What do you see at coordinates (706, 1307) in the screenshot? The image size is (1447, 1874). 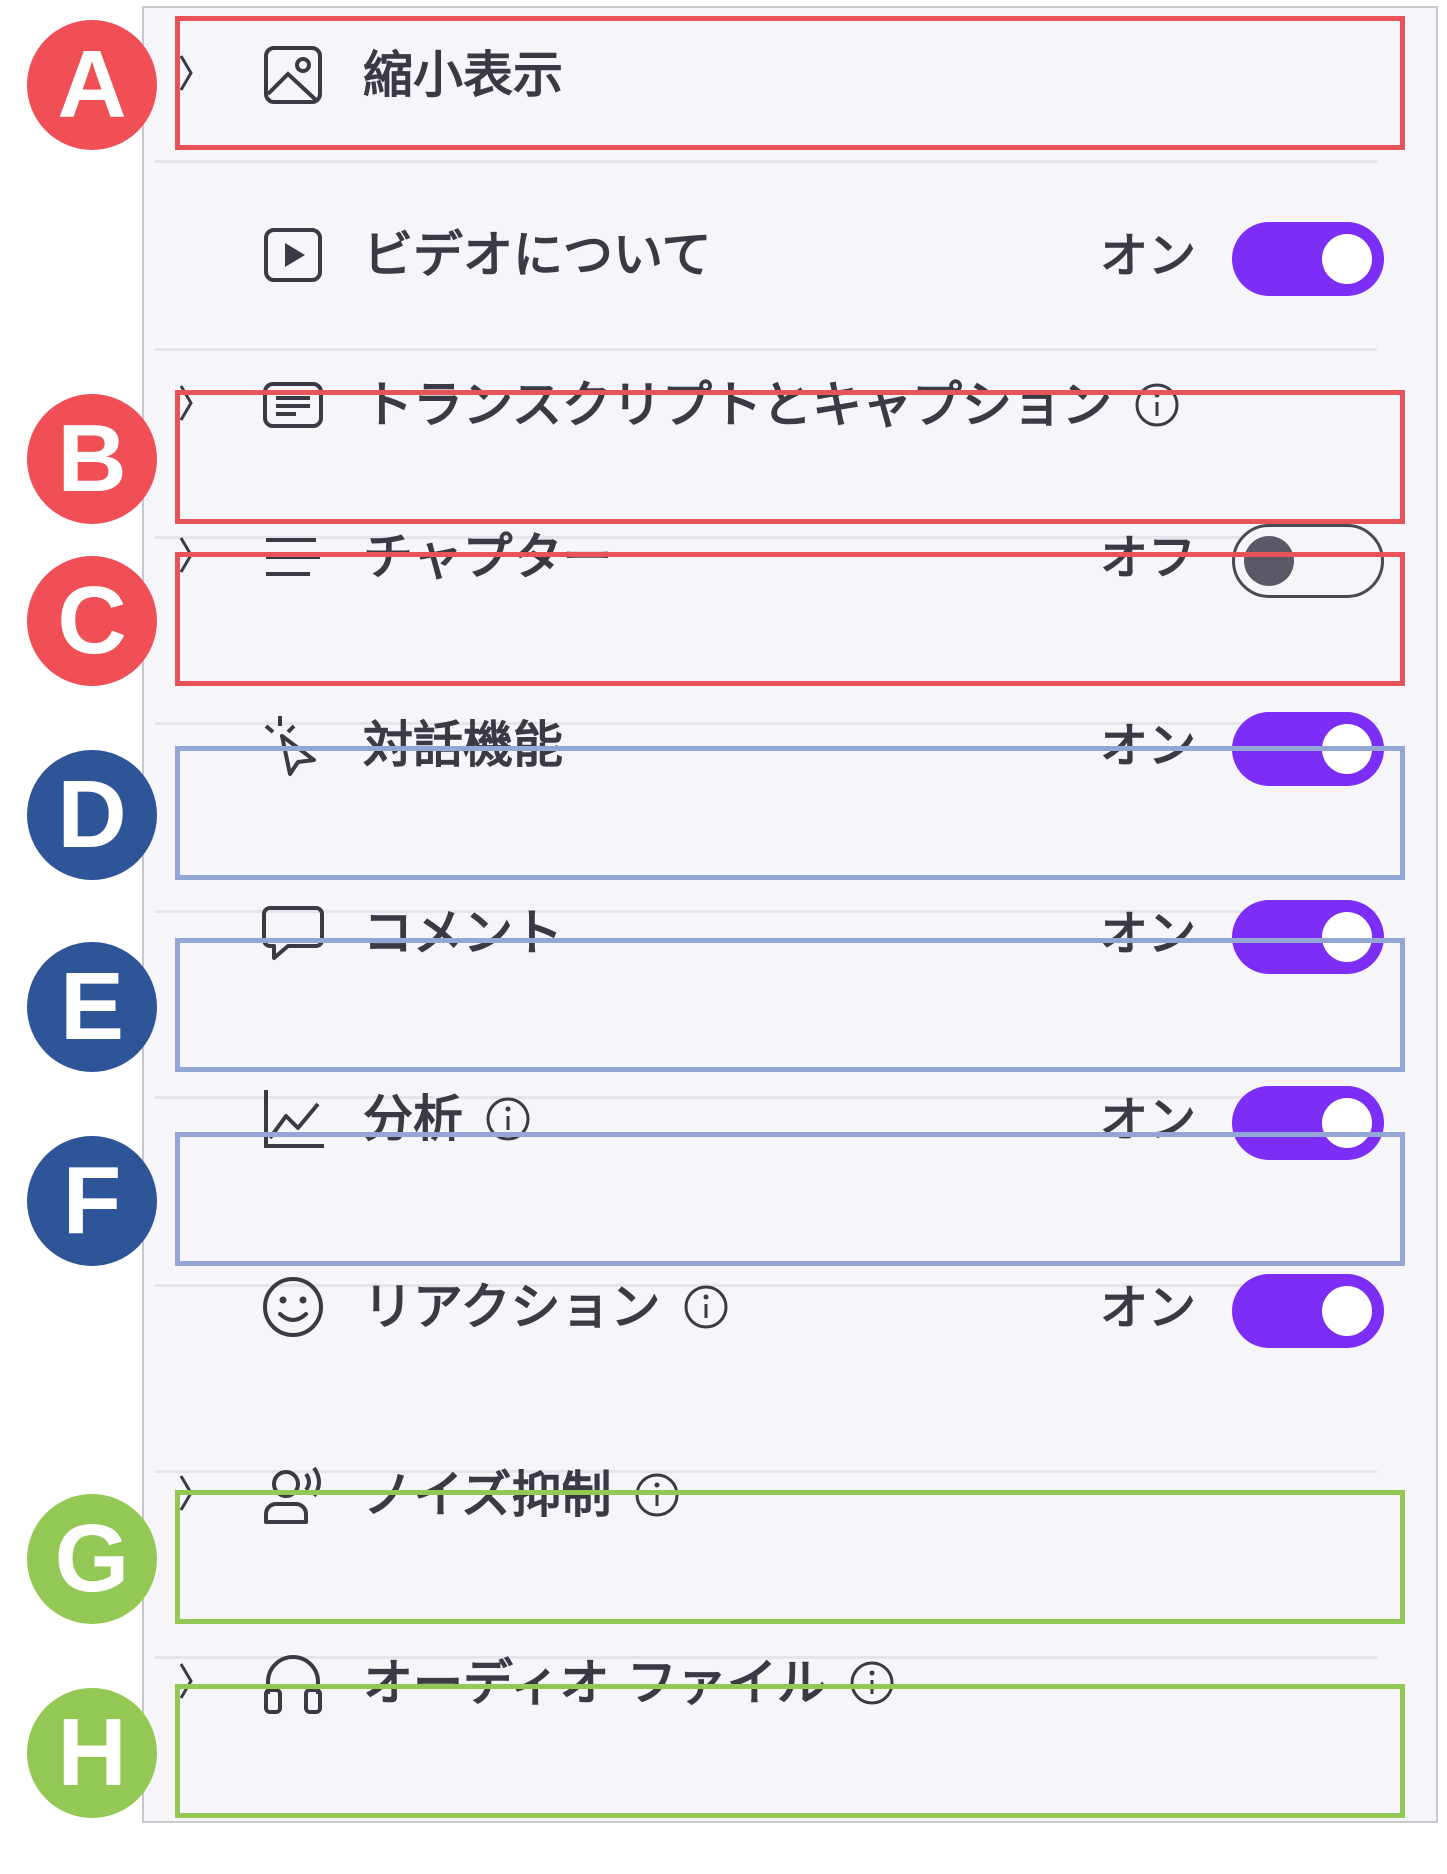 I see `info-icon` at bounding box center [706, 1307].